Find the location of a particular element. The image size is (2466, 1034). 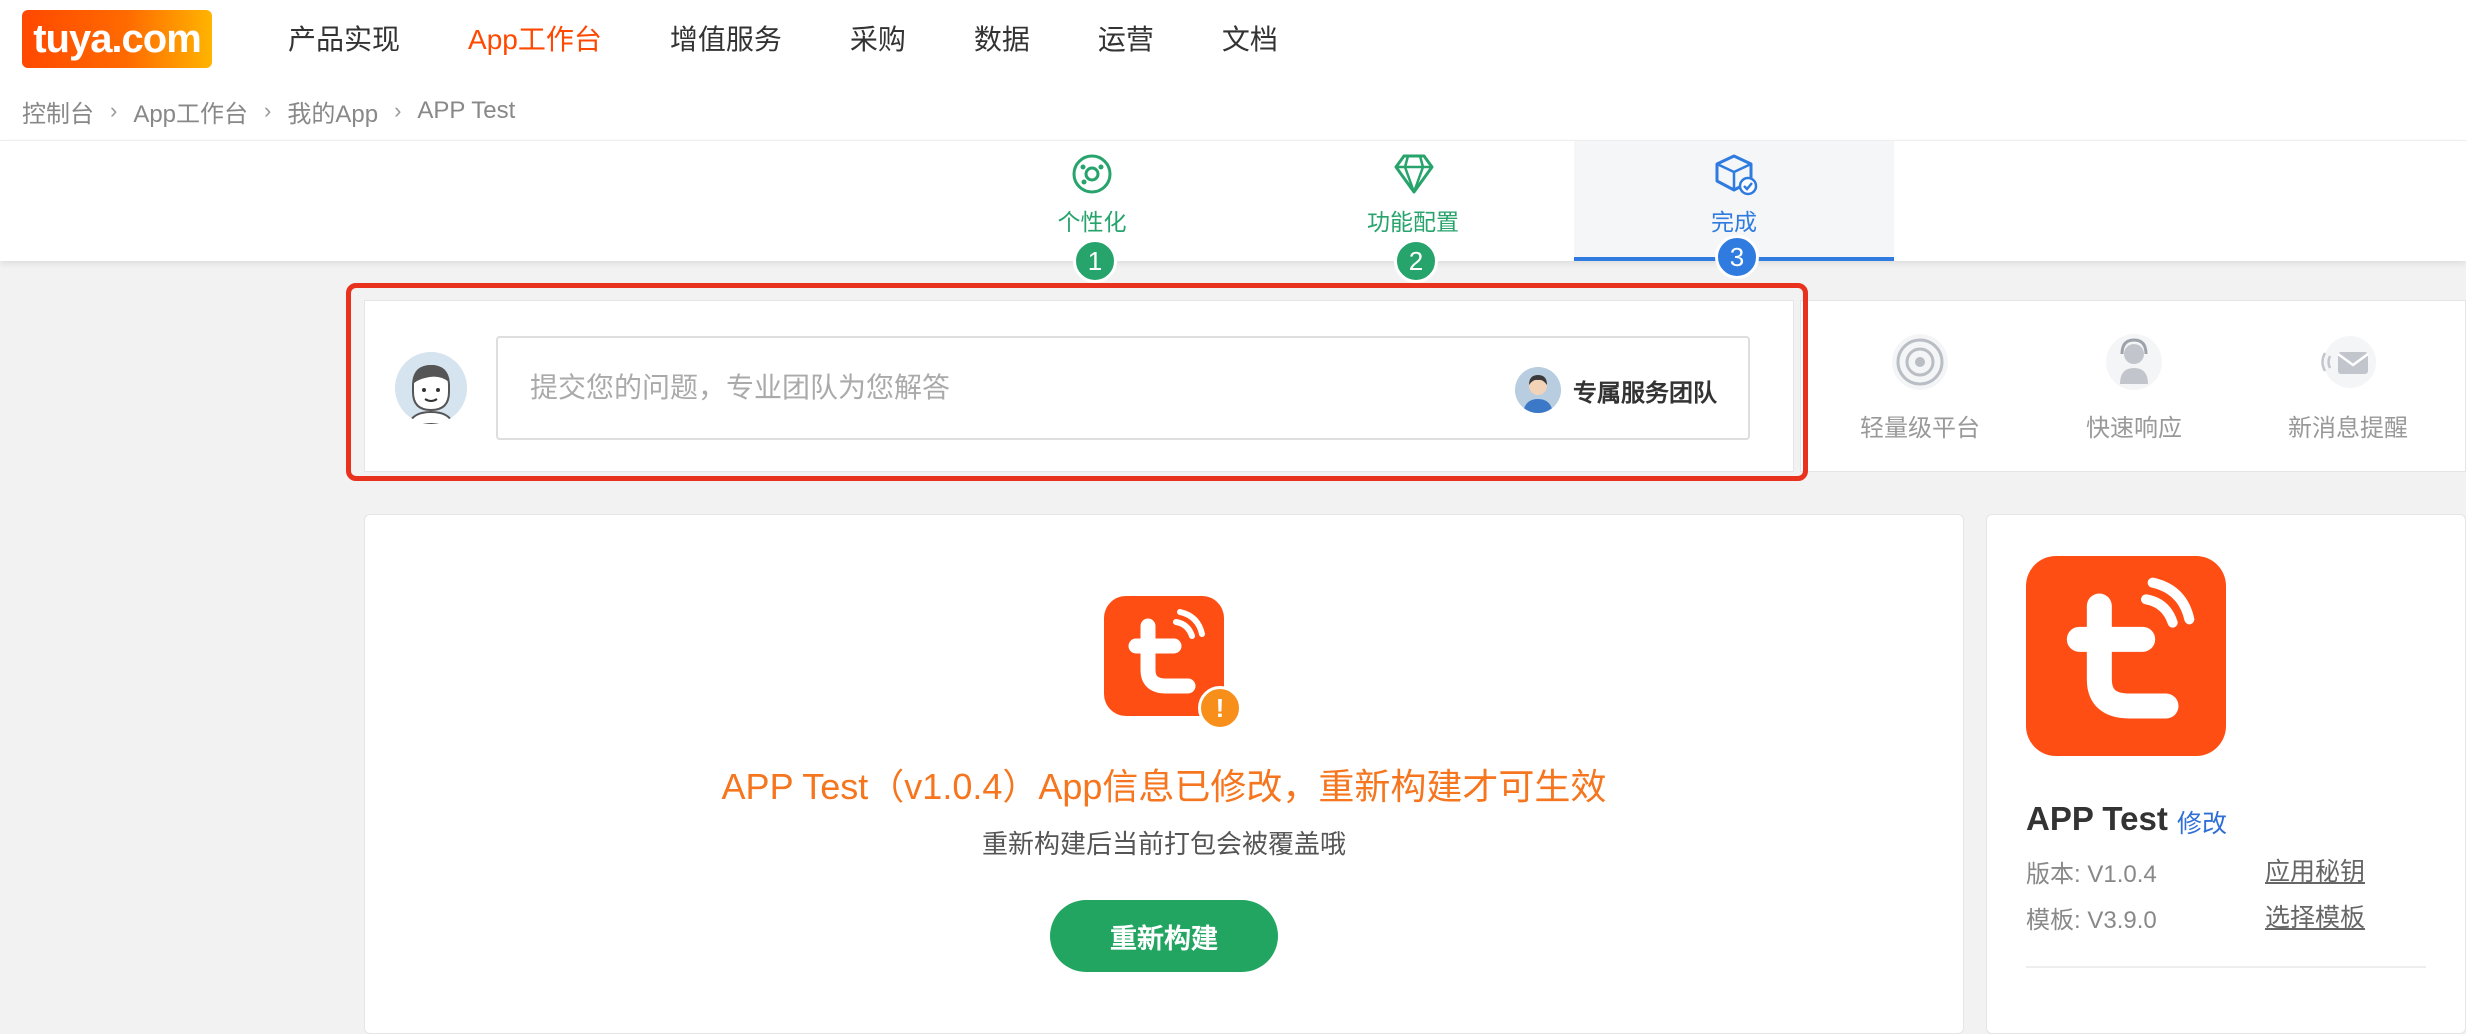

user-avatar-icon is located at coordinates (431, 388).